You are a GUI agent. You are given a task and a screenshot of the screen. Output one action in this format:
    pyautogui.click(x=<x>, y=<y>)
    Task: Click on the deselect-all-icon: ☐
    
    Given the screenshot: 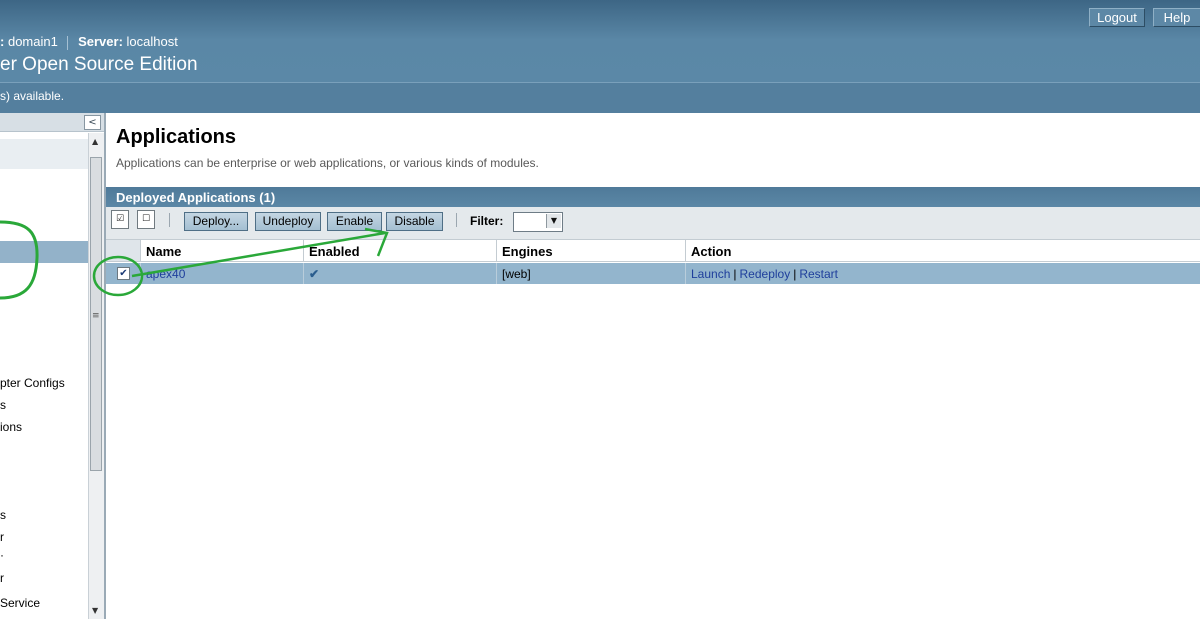 What is the action you would take?
    pyautogui.click(x=146, y=219)
    